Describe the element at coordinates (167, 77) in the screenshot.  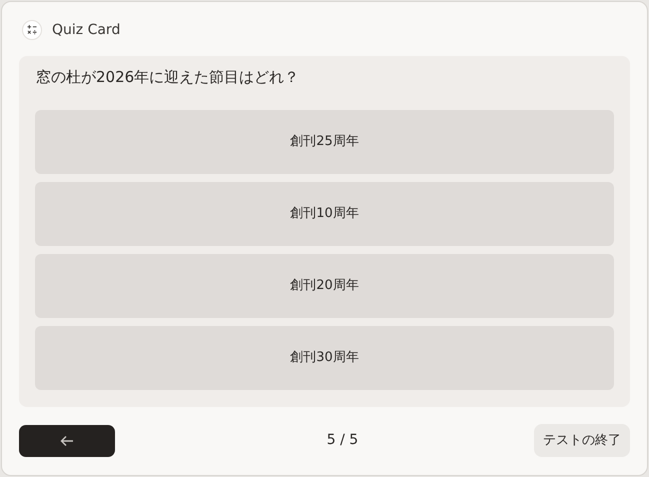
I see `question-text: 窓の杜が2026年に迎えた節目はどれ？` at that location.